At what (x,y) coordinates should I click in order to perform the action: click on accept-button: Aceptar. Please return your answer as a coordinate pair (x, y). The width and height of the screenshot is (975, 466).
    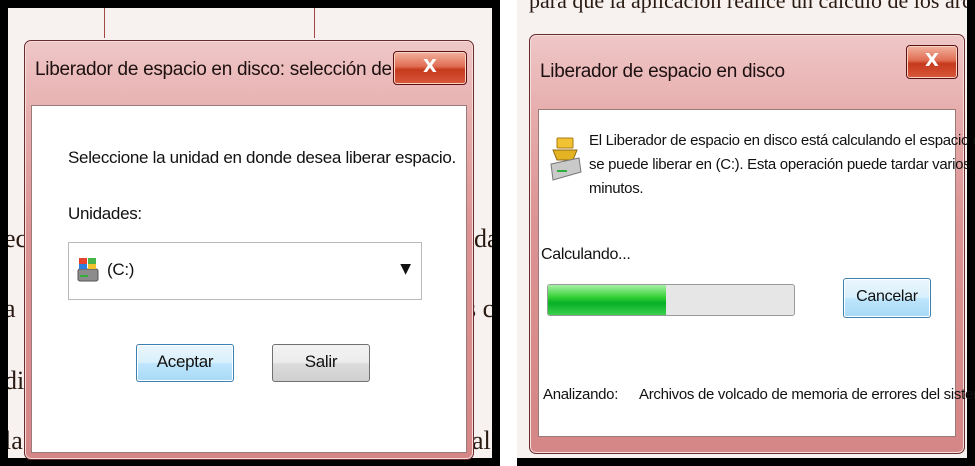
    Looking at the image, I should click on (185, 363).